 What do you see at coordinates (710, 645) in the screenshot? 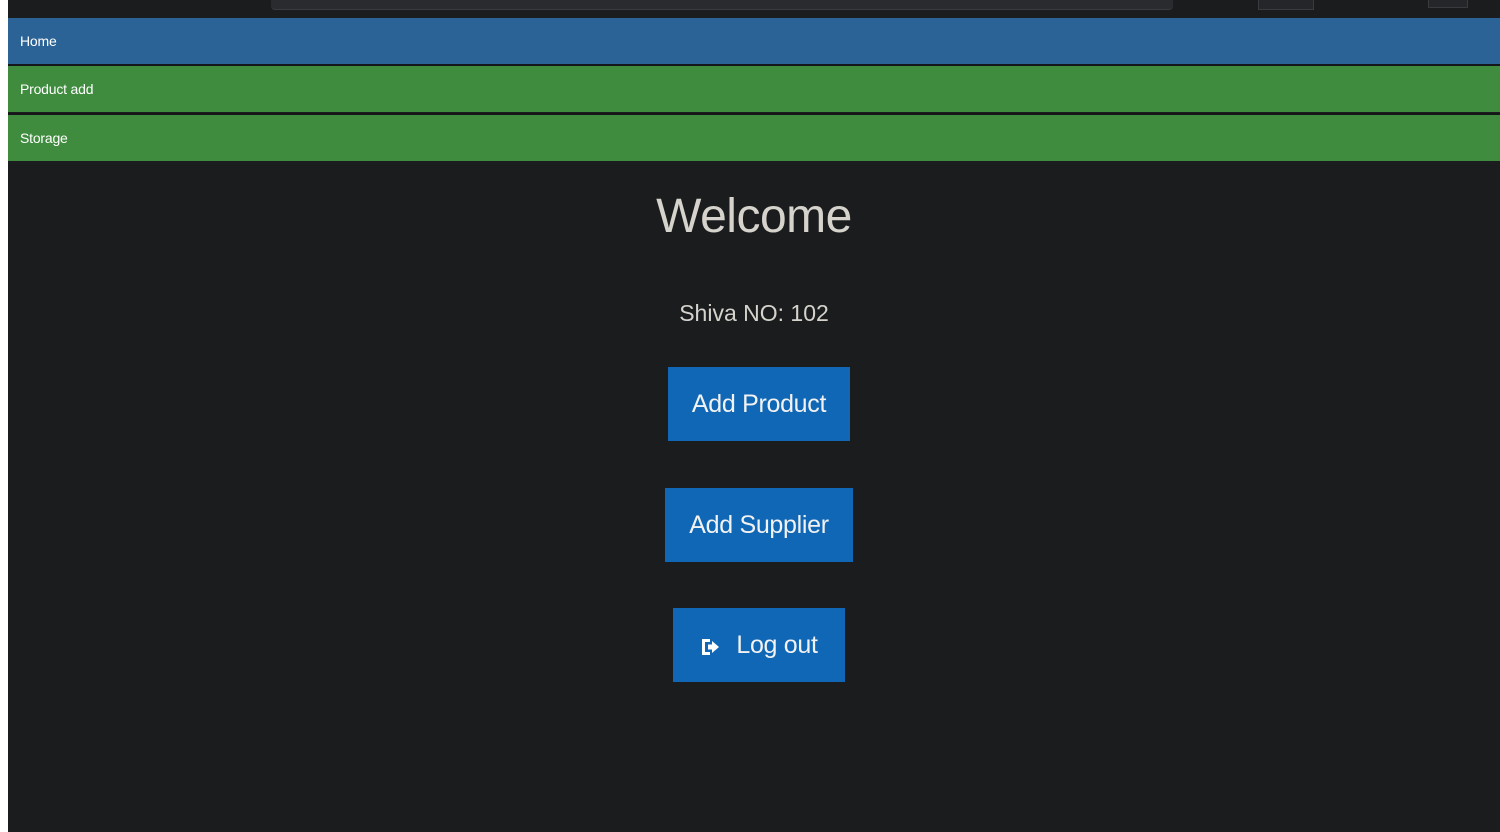
I see `sign-out-icon` at bounding box center [710, 645].